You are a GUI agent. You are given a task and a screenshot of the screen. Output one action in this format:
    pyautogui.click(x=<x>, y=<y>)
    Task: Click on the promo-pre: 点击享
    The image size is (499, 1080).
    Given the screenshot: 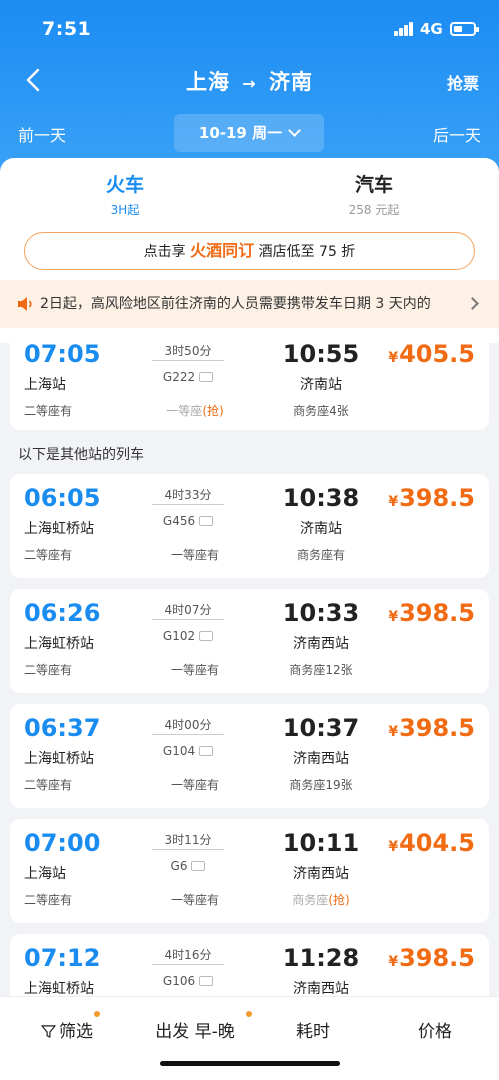 What is the action you would take?
    pyautogui.click(x=167, y=252)
    